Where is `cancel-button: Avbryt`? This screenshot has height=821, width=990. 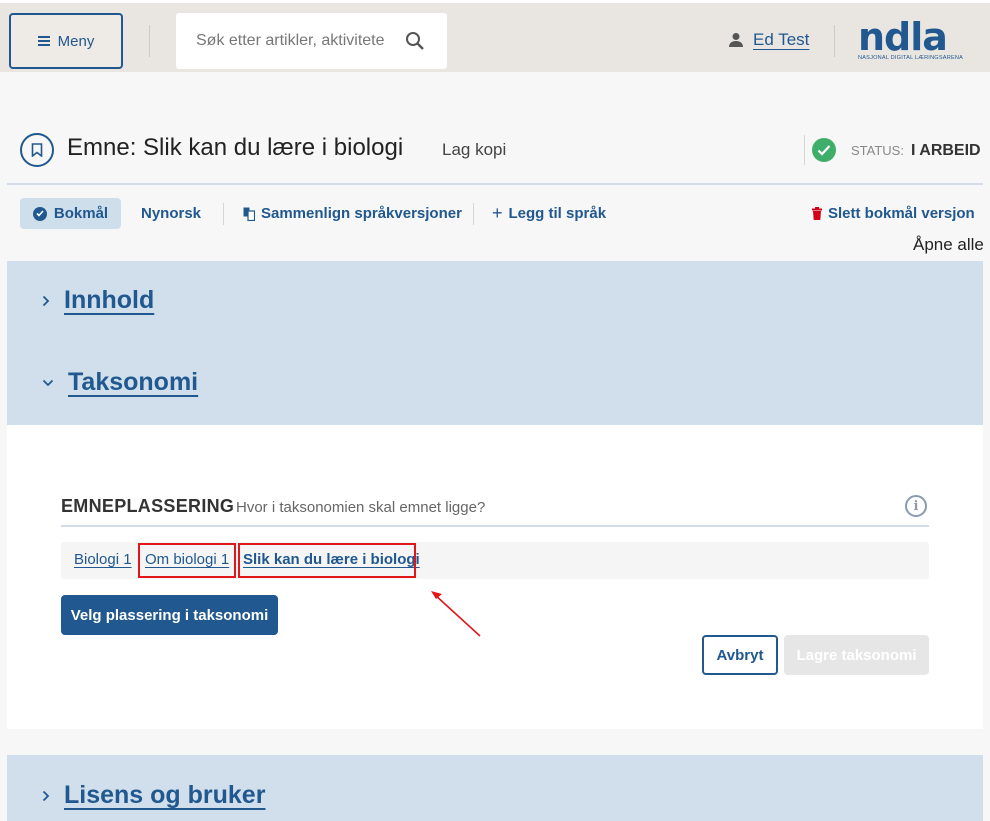
cancel-button: Avbryt is located at coordinates (740, 655).